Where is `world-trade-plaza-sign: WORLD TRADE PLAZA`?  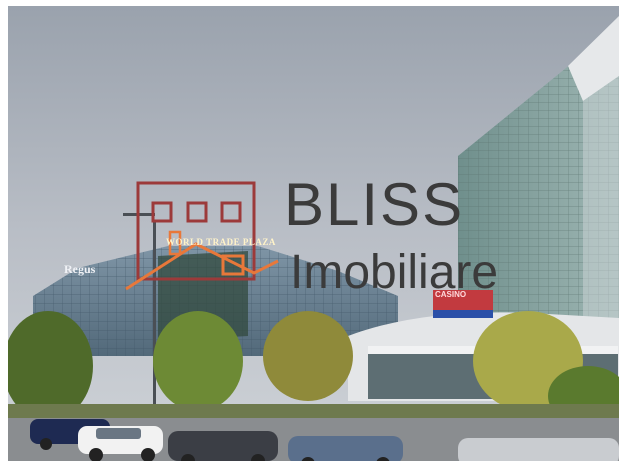 world-trade-plaza-sign: WORLD TRADE PLAZA is located at coordinates (221, 242).